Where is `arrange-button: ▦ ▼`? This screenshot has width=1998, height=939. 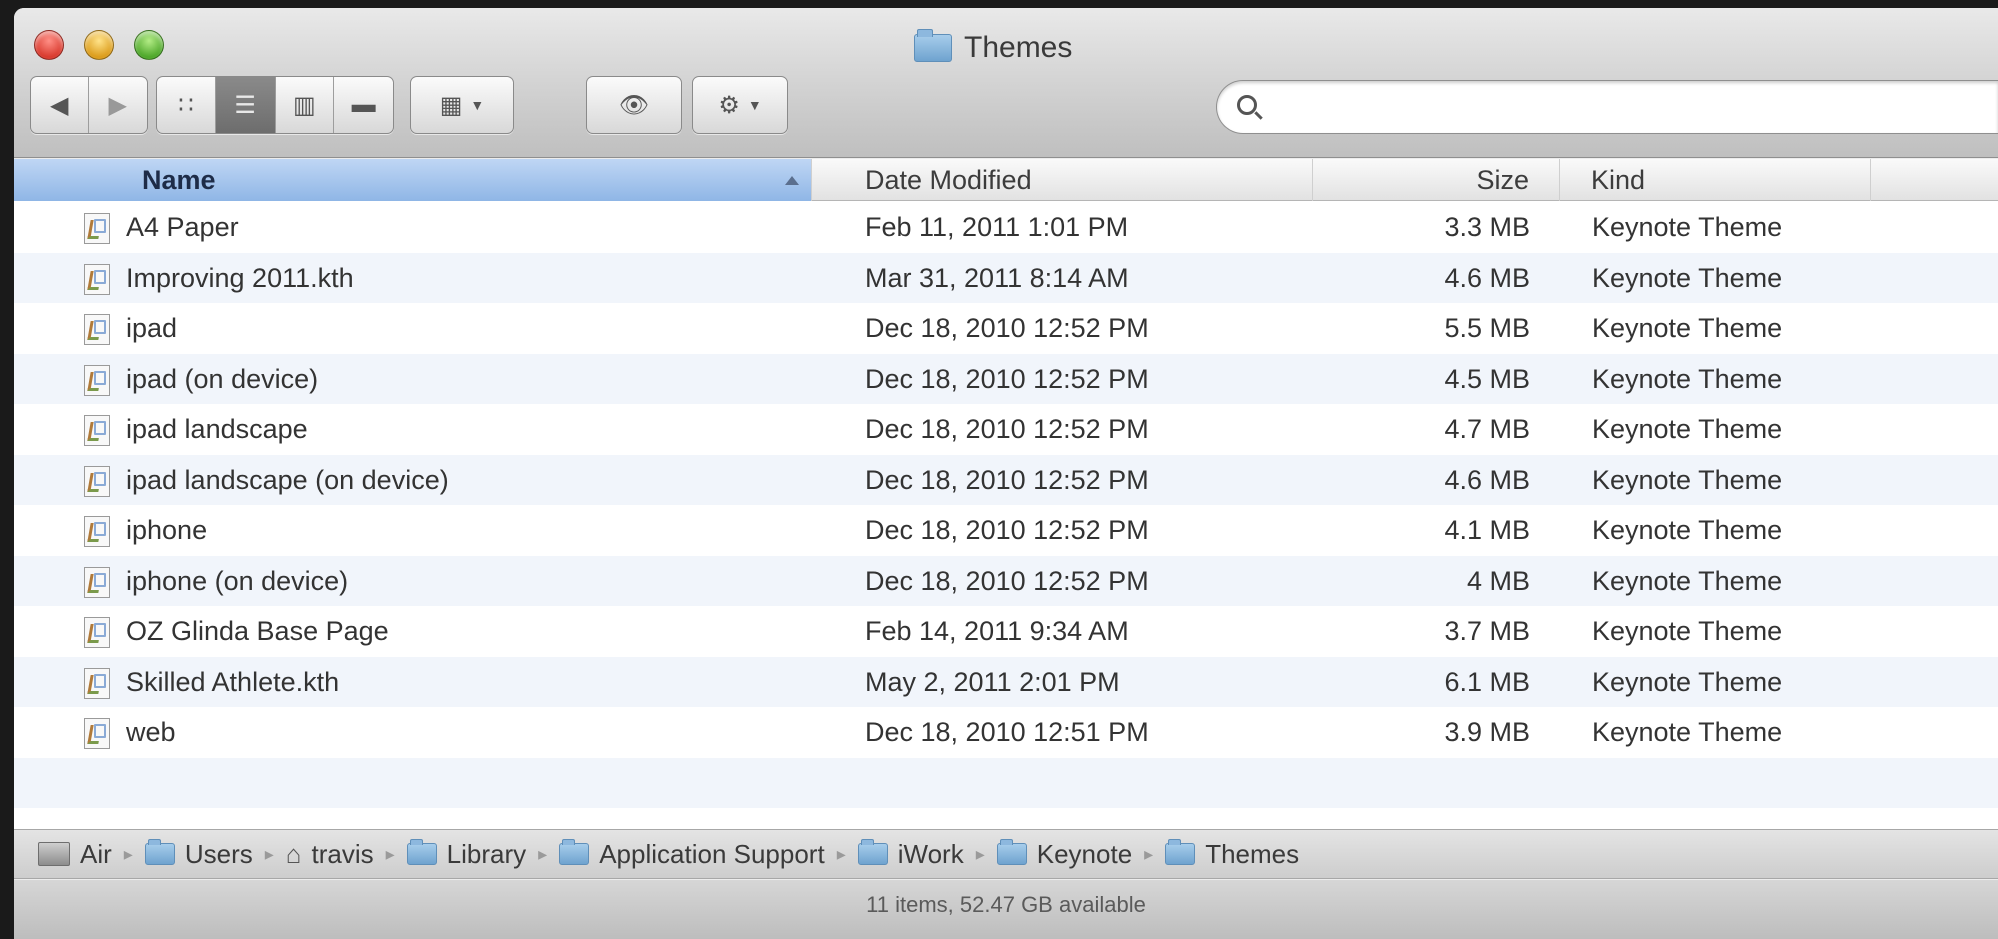
arrange-button: ▦ ▼ is located at coordinates (462, 105).